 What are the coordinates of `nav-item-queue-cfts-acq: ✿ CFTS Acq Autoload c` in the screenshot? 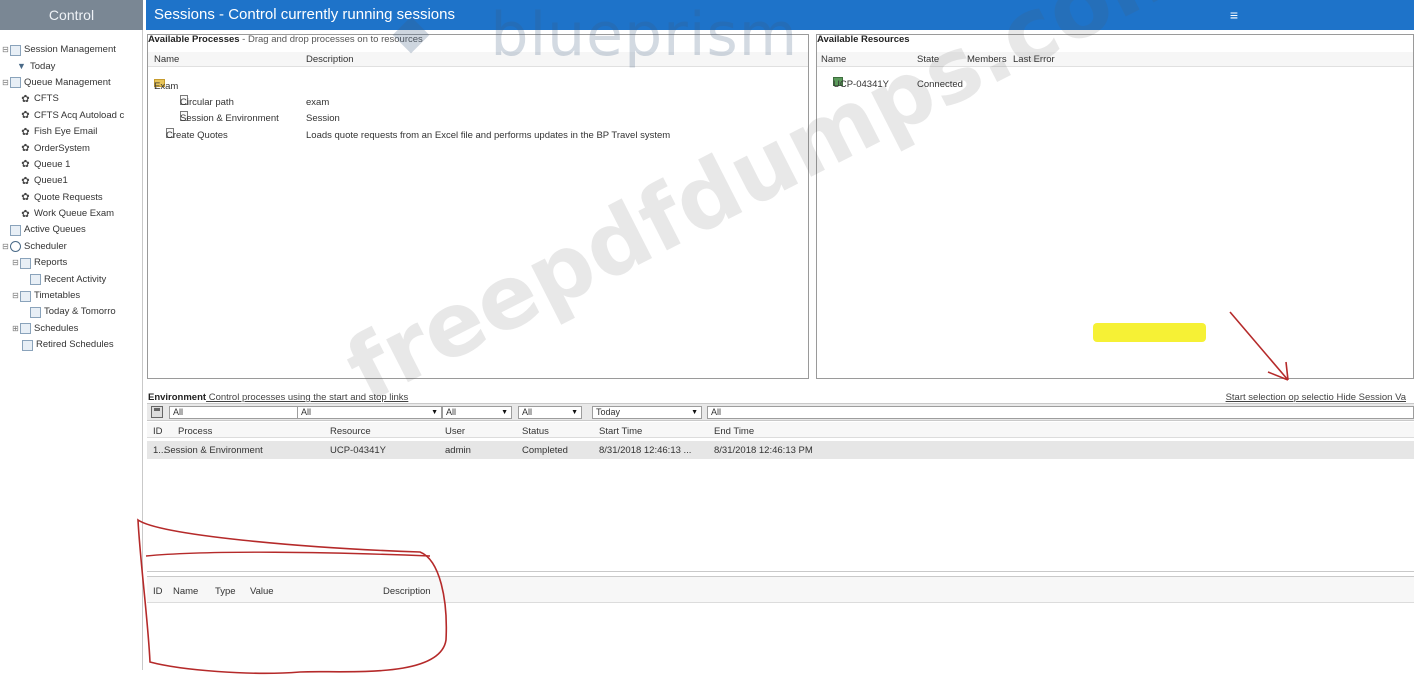 It's located at (71, 116).